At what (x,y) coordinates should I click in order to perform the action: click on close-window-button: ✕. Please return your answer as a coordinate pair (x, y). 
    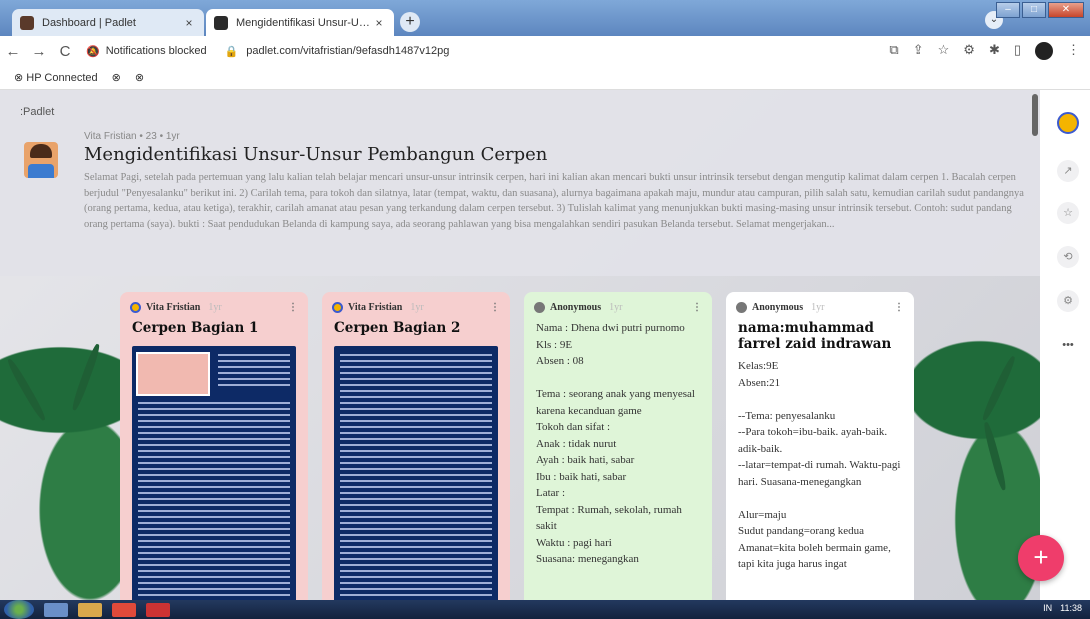
    Looking at the image, I should click on (1066, 10).